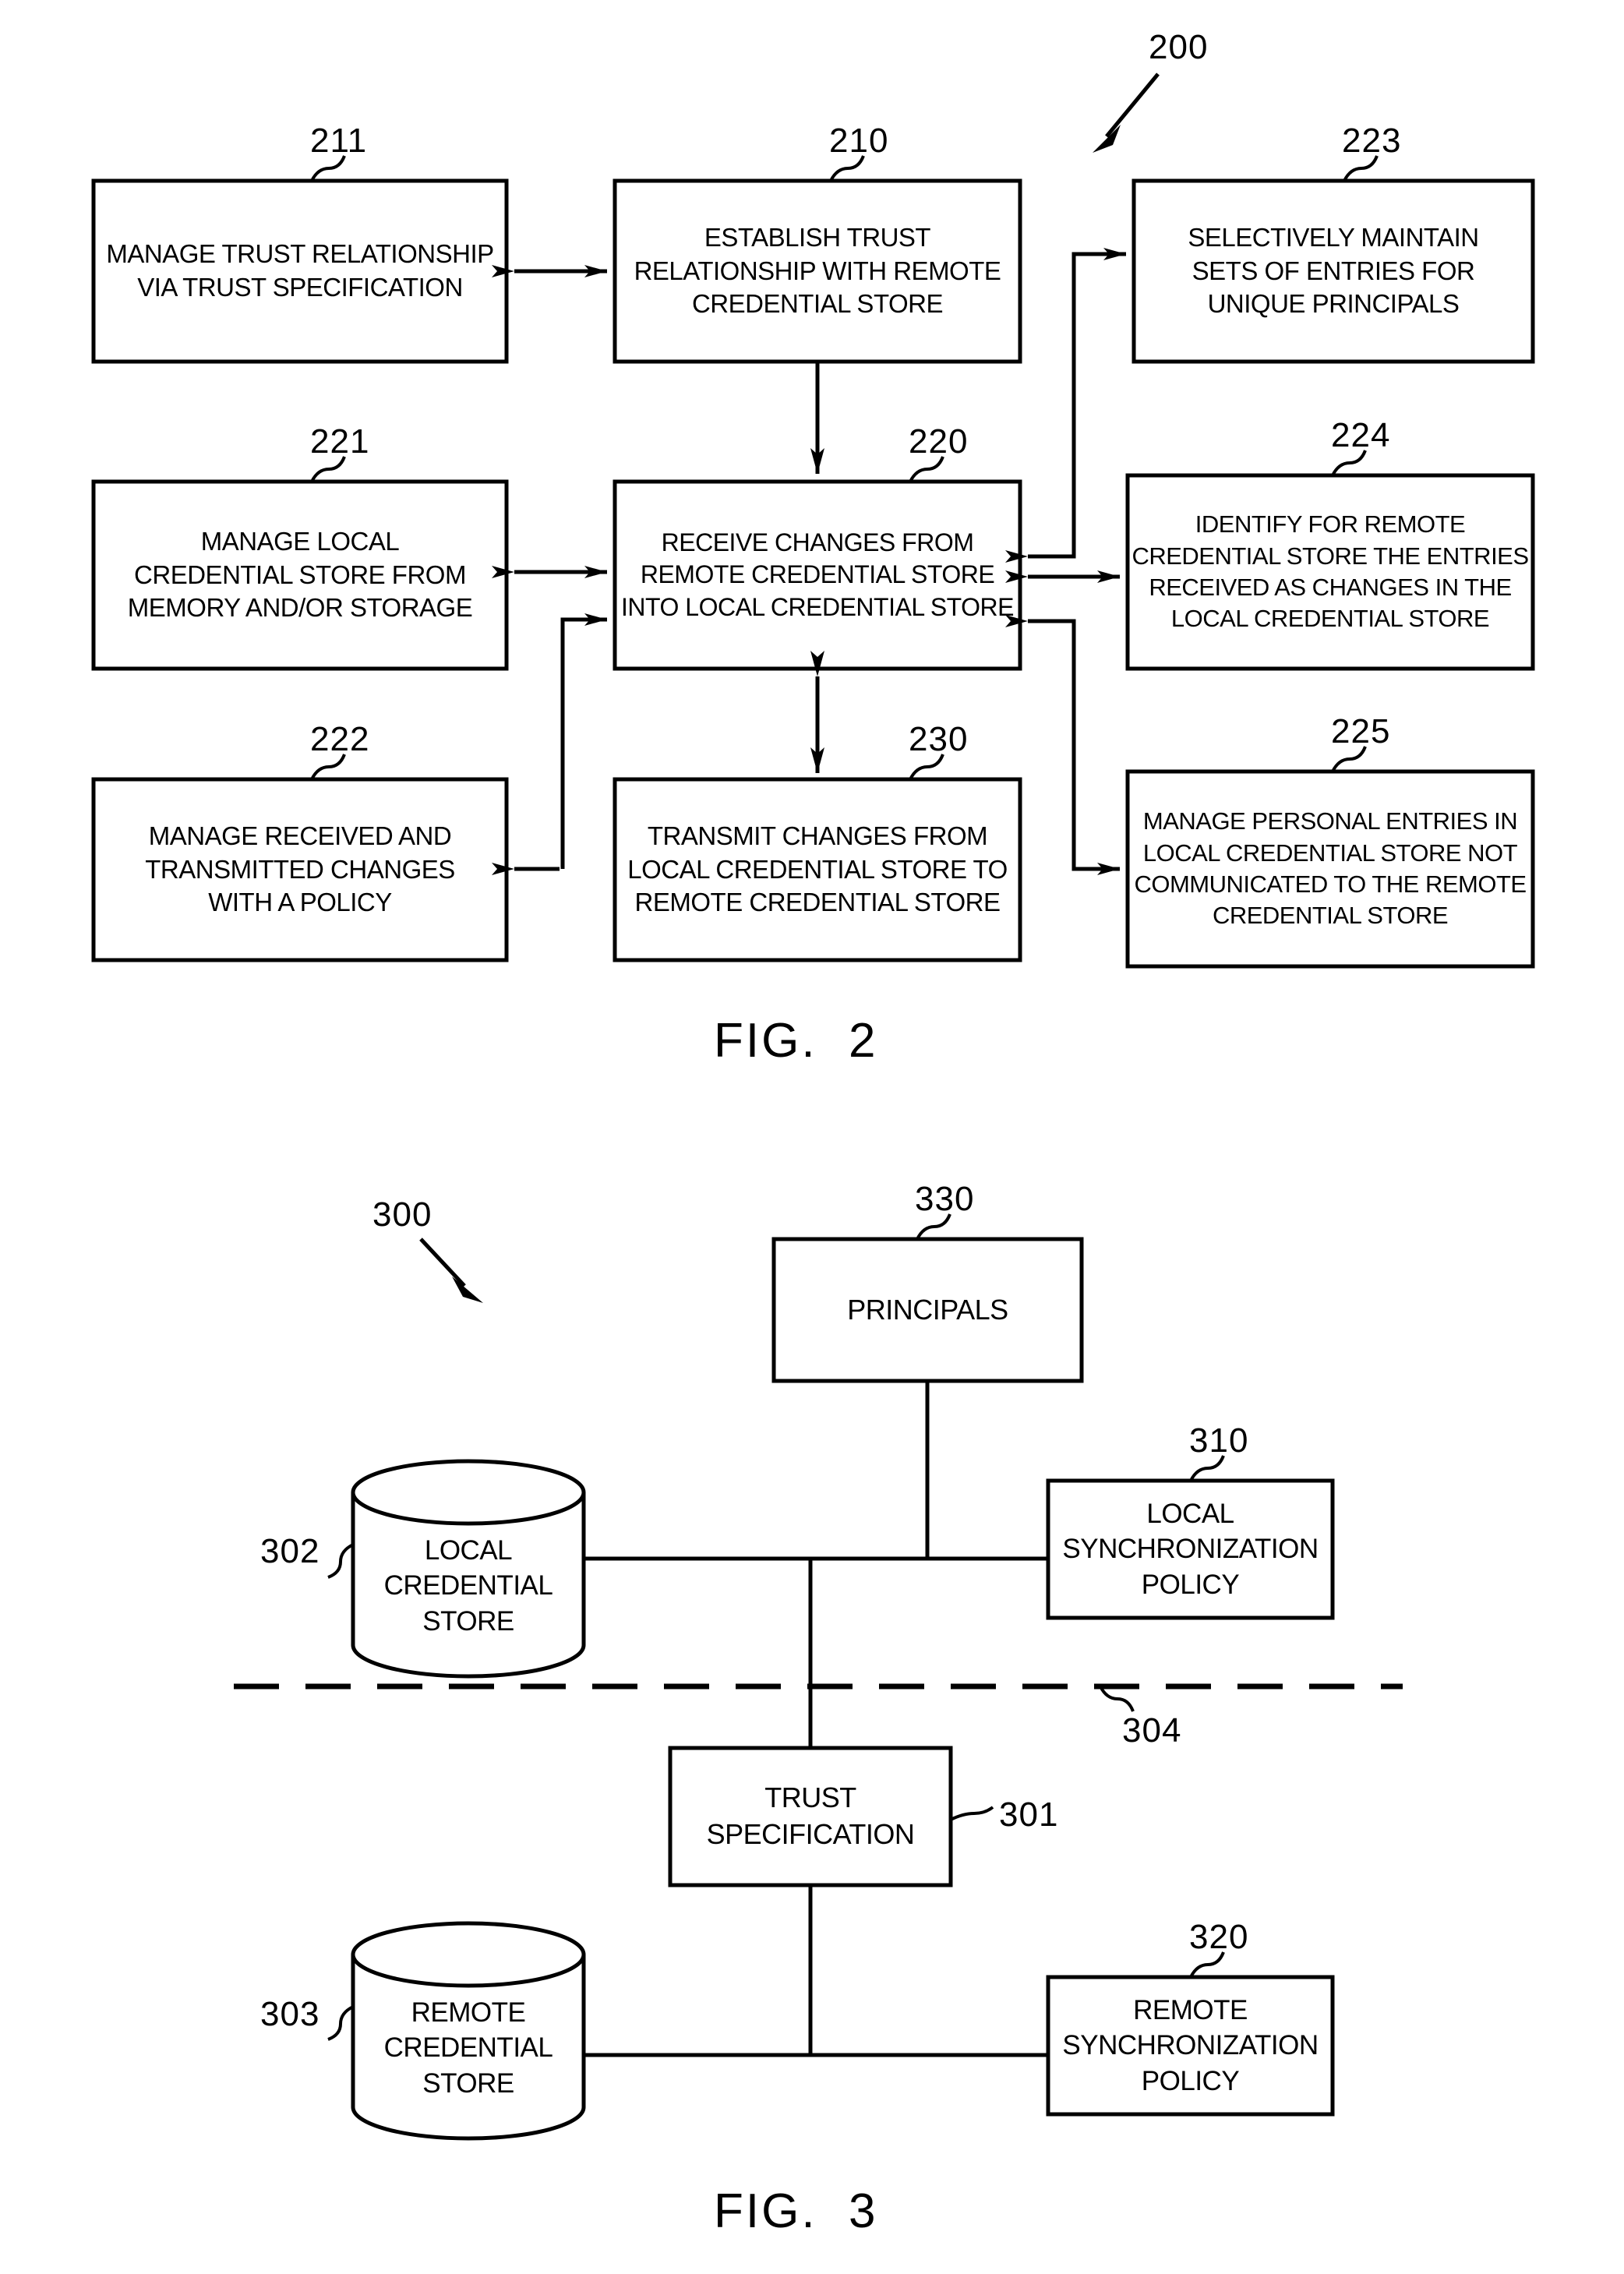 This screenshot has width=1624, height=2274. I want to click on box-310-label: LOCAL SYNCHRONIZATION POLICY, so click(1190, 1549).